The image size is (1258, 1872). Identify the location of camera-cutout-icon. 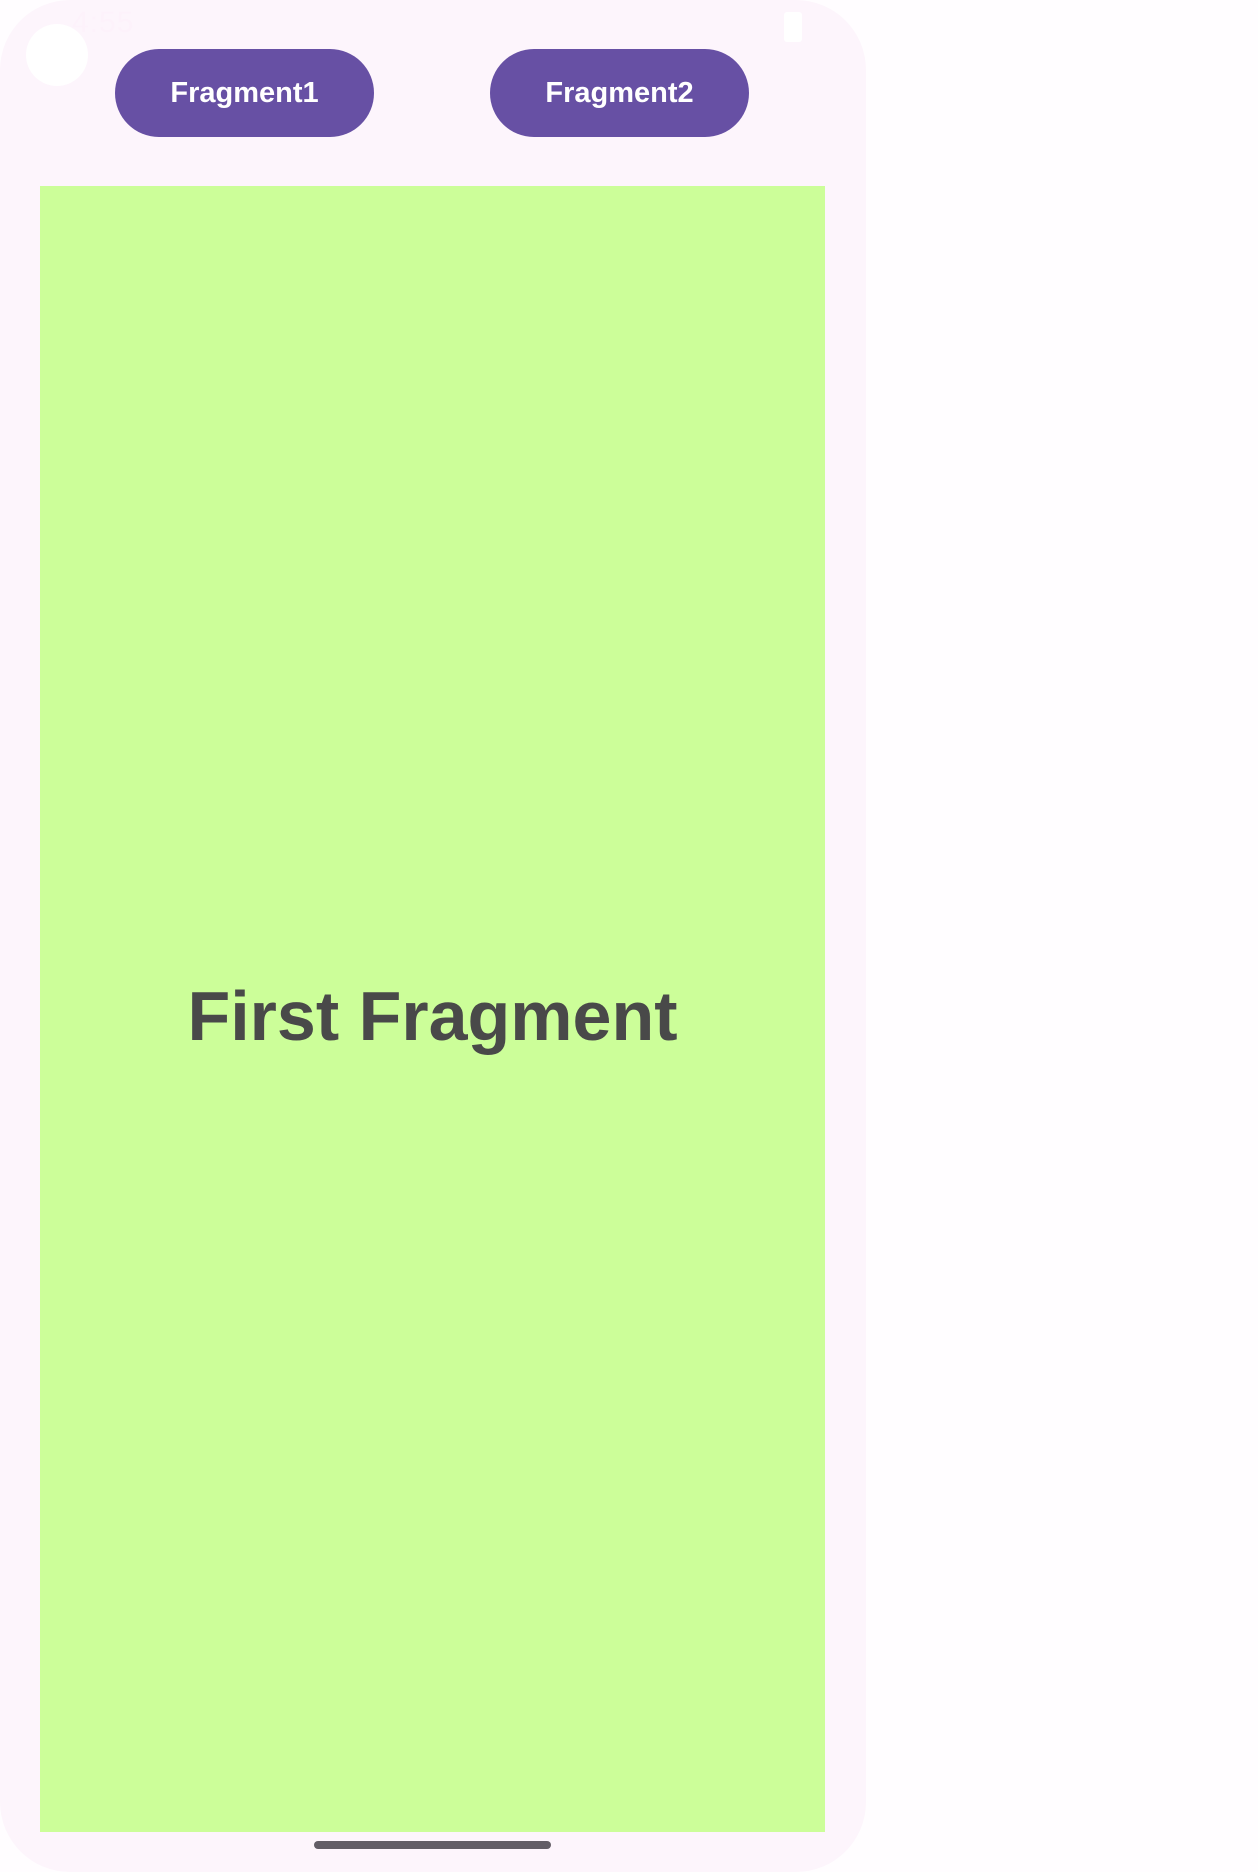
(57, 55).